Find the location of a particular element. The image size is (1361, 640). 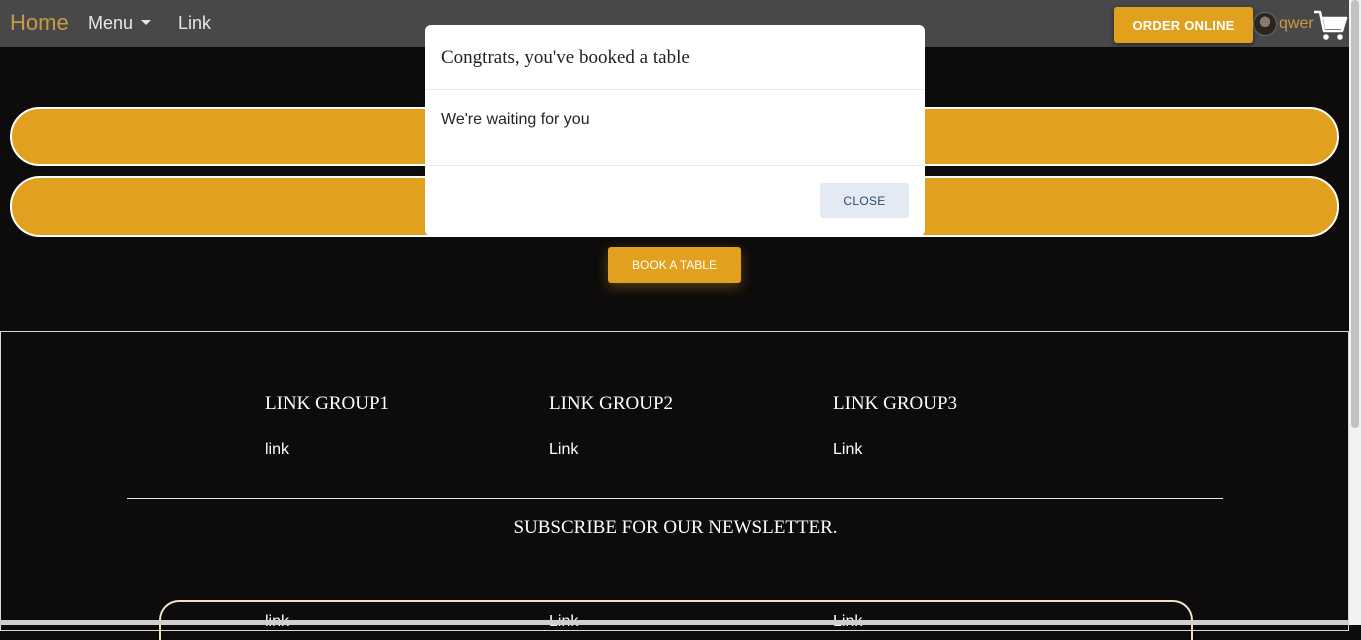

menu-dropdown-label: Menu is located at coordinates (111, 23).